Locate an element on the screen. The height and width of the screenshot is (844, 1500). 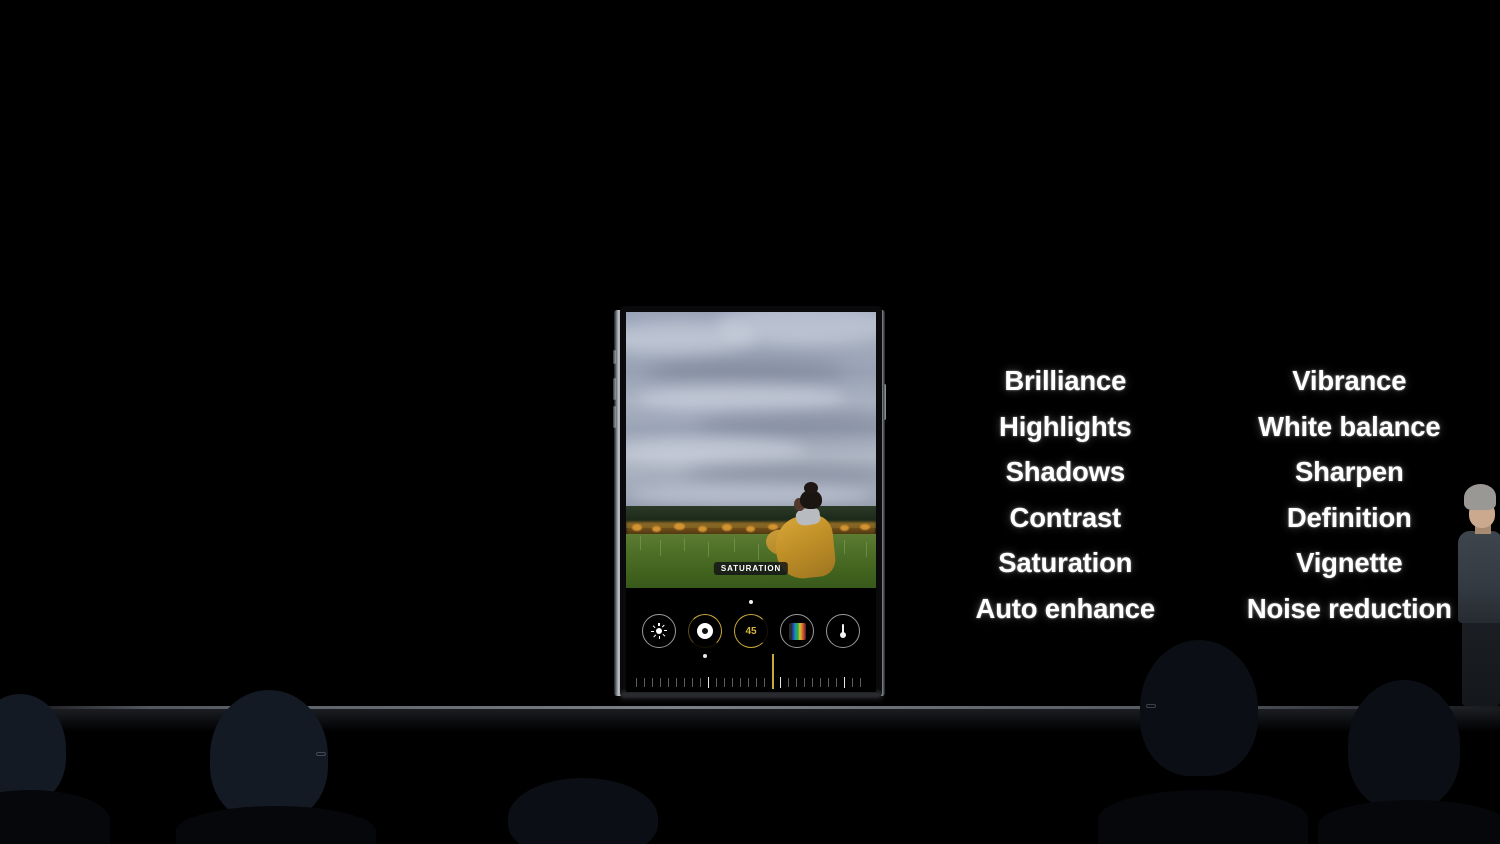
presenter-silhouette is located at coordinates (1476, 595).